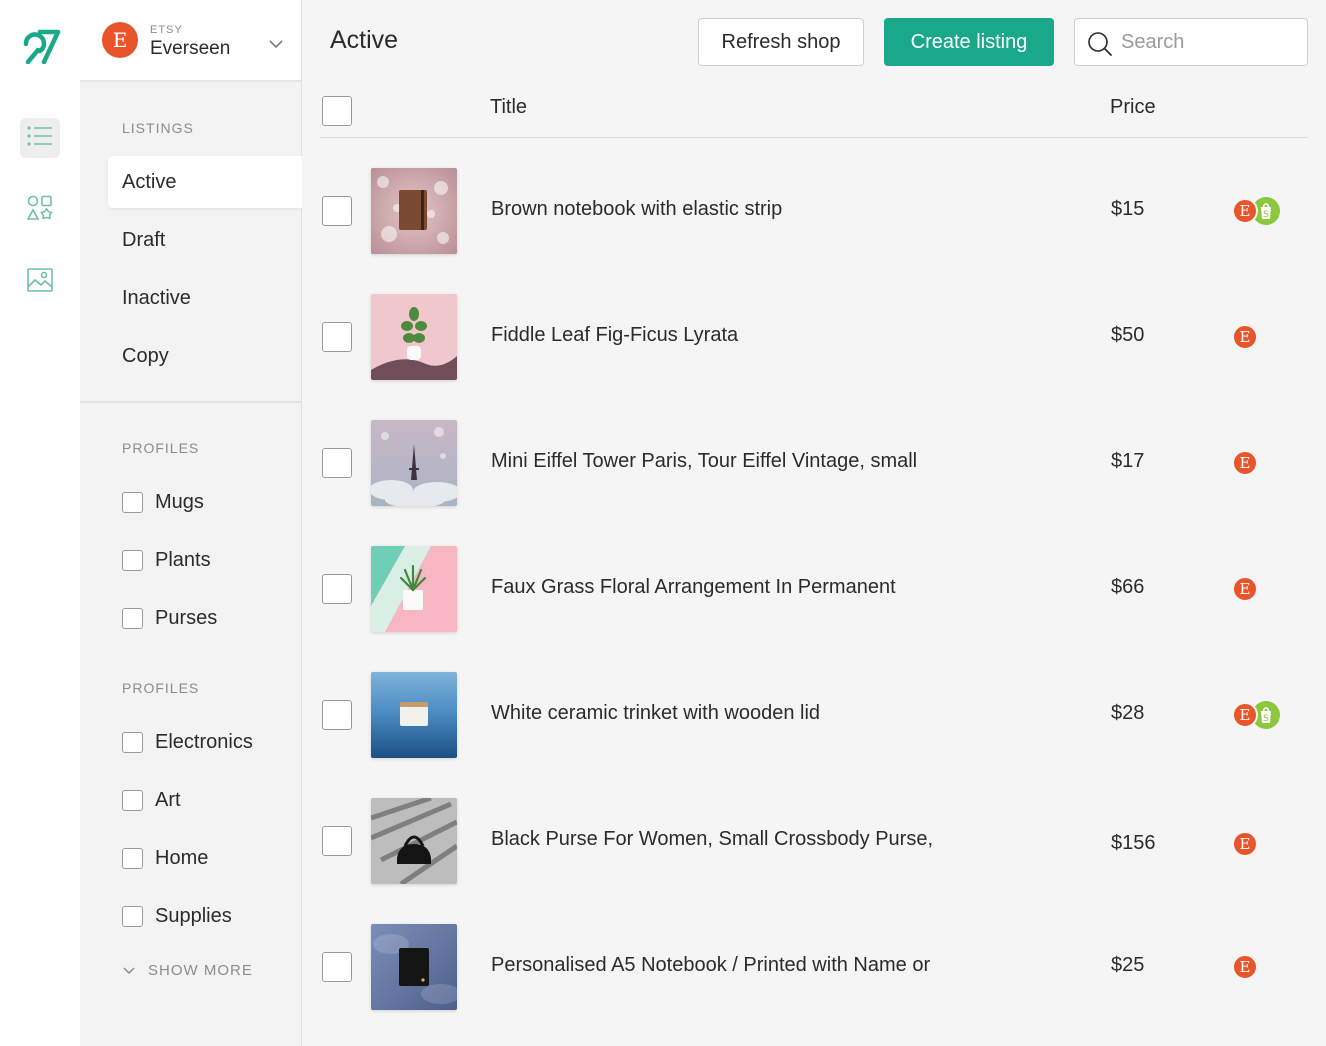 The width and height of the screenshot is (1326, 1046). What do you see at coordinates (508, 107) in the screenshot?
I see `column-header-title: Title` at bounding box center [508, 107].